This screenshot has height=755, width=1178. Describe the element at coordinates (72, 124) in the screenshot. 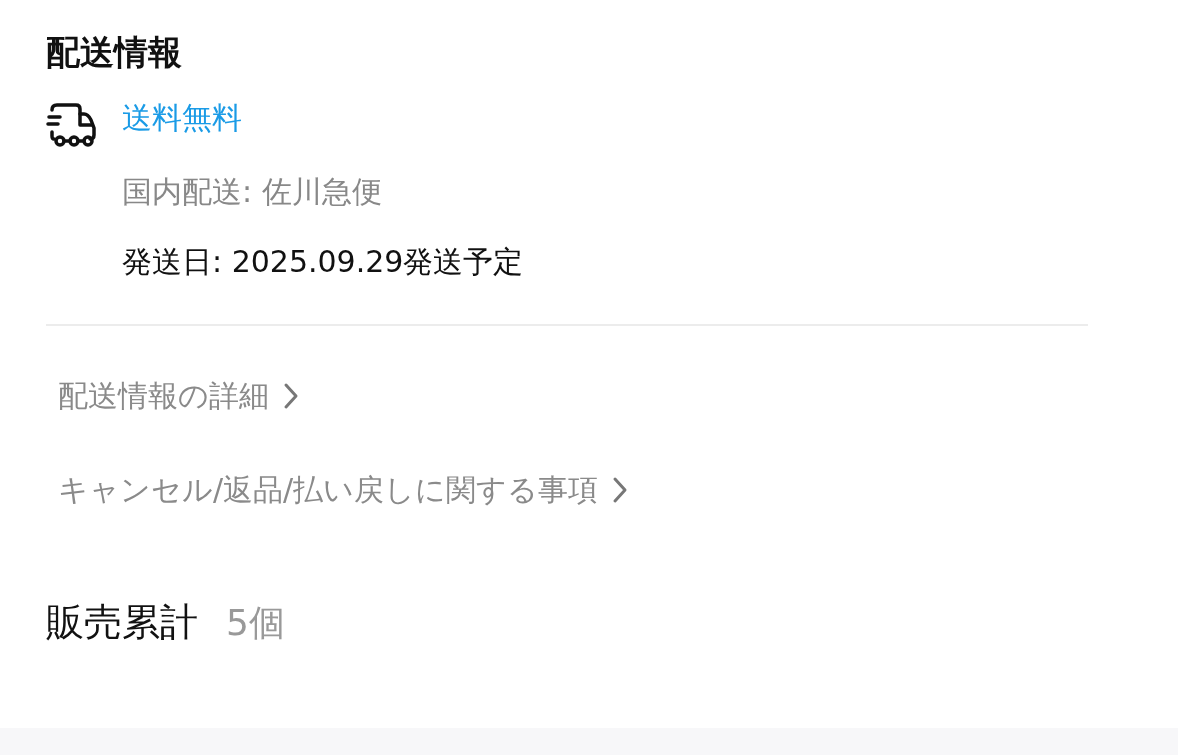

I see `truck-icon` at that location.